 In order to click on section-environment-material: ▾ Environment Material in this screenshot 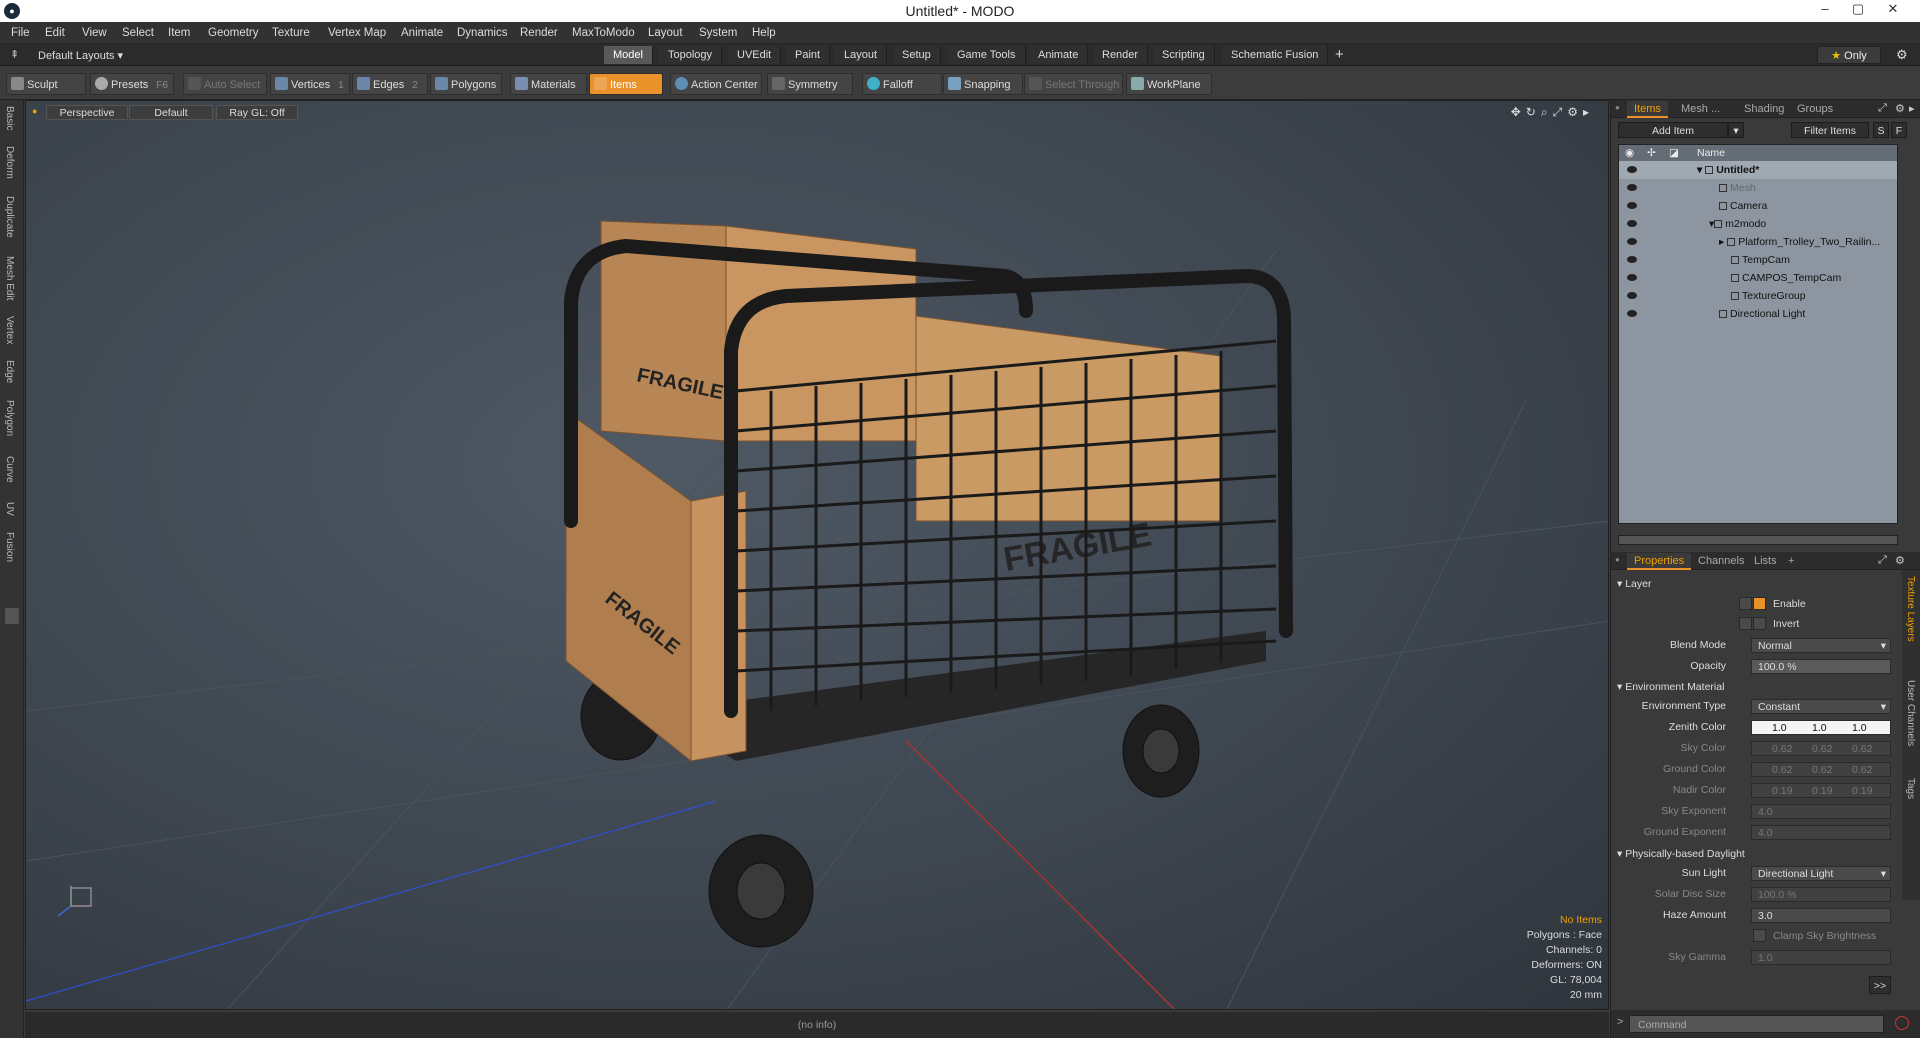, I will do `click(1762, 687)`.